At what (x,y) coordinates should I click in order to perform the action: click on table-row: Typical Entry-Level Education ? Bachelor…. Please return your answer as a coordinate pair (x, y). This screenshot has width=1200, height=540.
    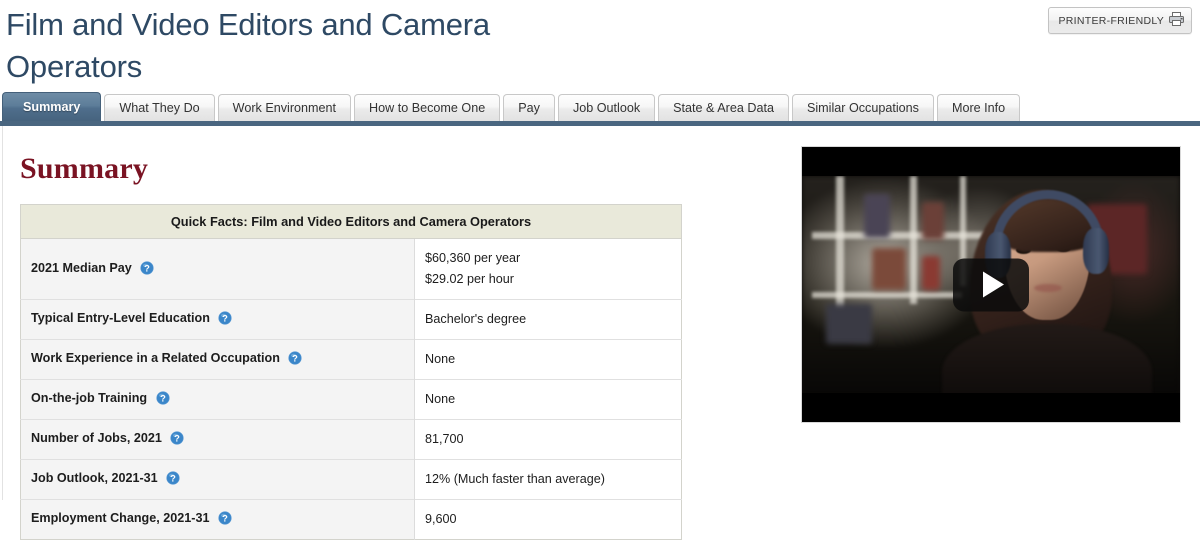
    Looking at the image, I should click on (351, 319).